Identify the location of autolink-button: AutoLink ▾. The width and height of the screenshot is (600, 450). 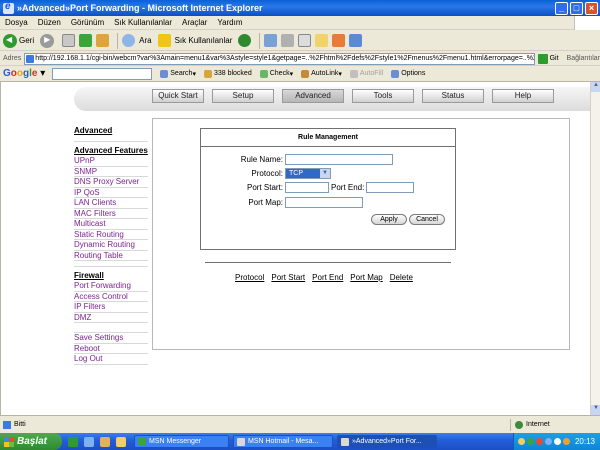
(321, 73).